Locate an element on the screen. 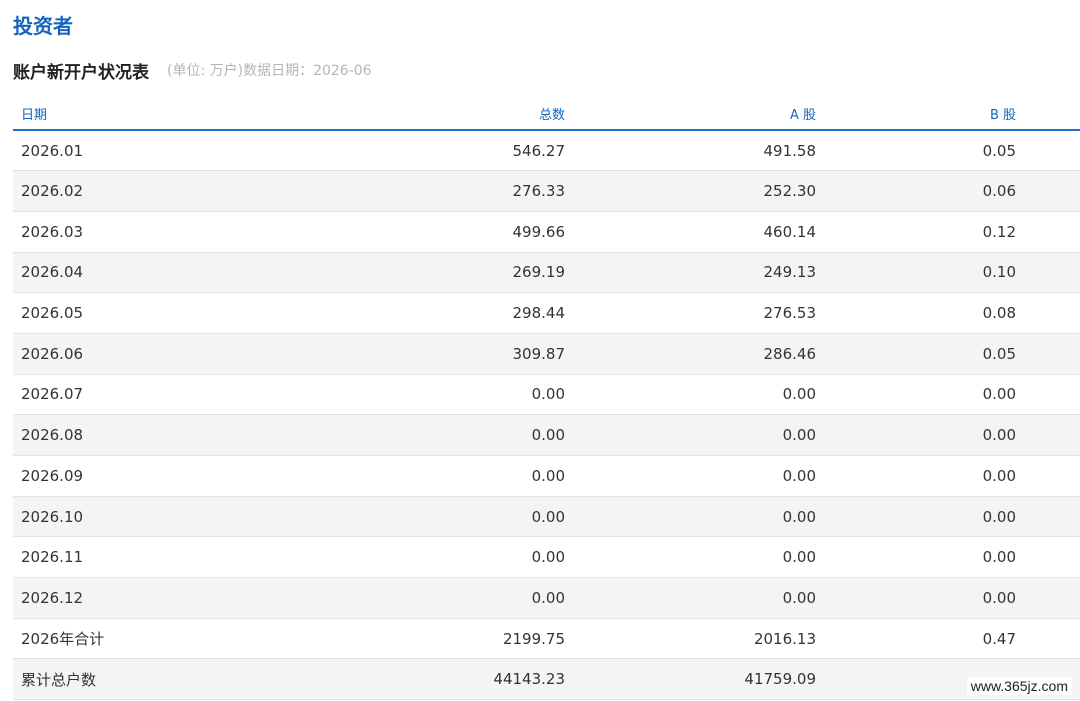  cell-date: 2026.03 is located at coordinates (143, 232).